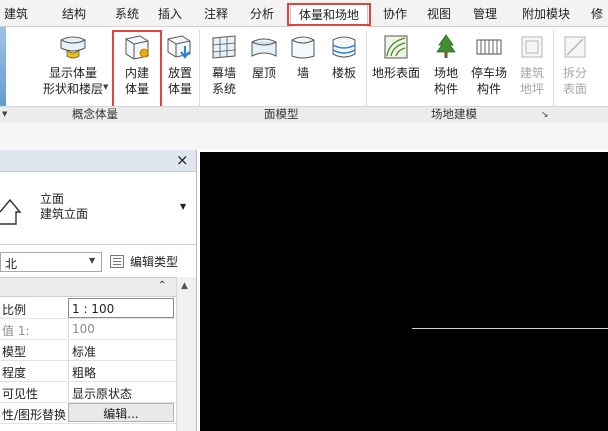 The height and width of the screenshot is (431, 608). What do you see at coordinates (14, 352) in the screenshot?
I see `property-label: 模型` at bounding box center [14, 352].